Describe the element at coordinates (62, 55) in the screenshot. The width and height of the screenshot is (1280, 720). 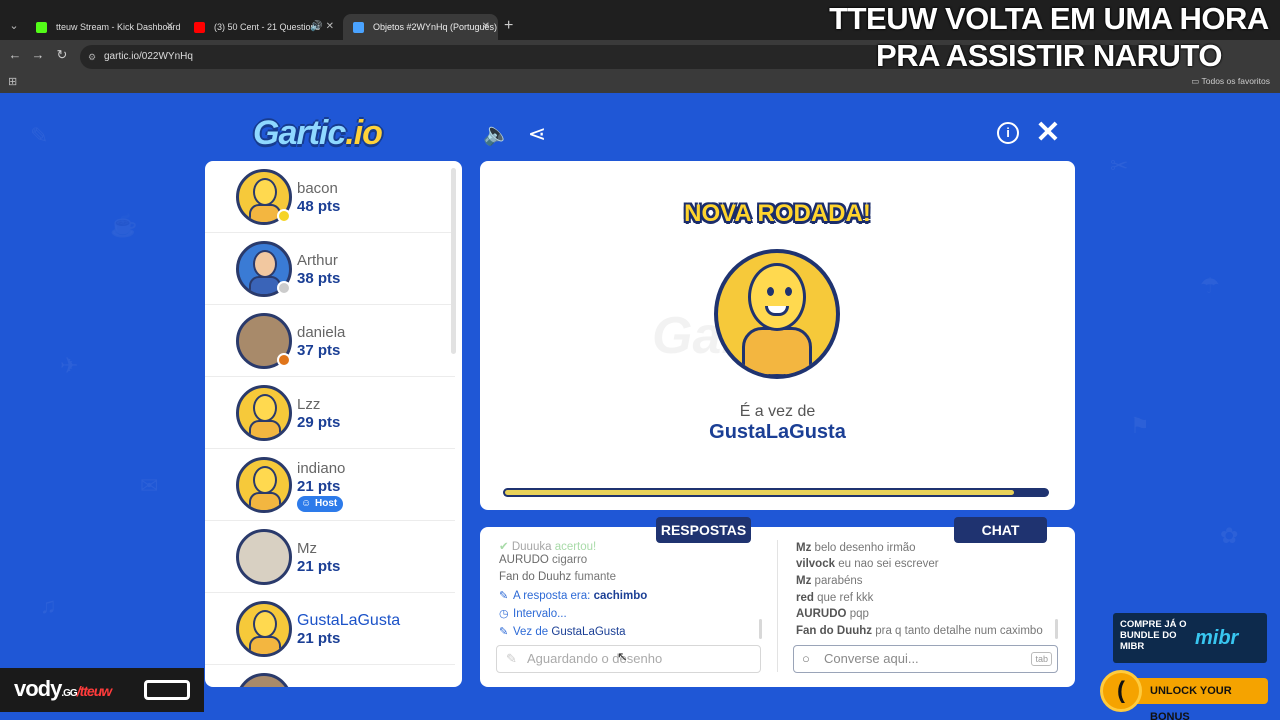
I see `reload-icon: ↻` at that location.